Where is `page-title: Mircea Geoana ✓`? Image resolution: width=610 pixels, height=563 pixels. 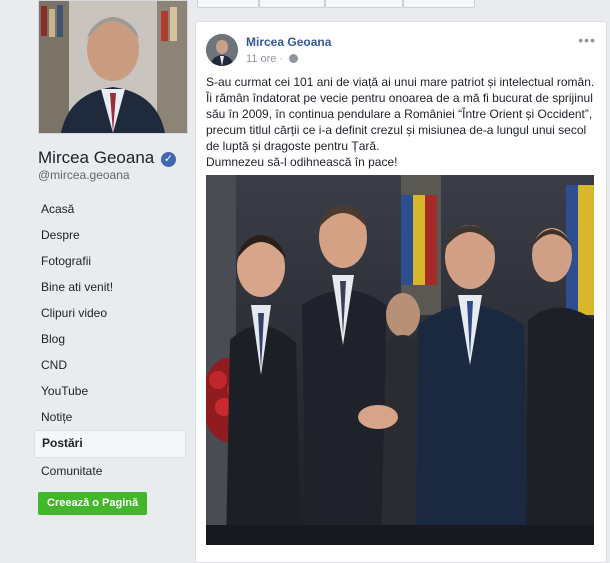
page-title: Mircea Geoana ✓ is located at coordinates (107, 158).